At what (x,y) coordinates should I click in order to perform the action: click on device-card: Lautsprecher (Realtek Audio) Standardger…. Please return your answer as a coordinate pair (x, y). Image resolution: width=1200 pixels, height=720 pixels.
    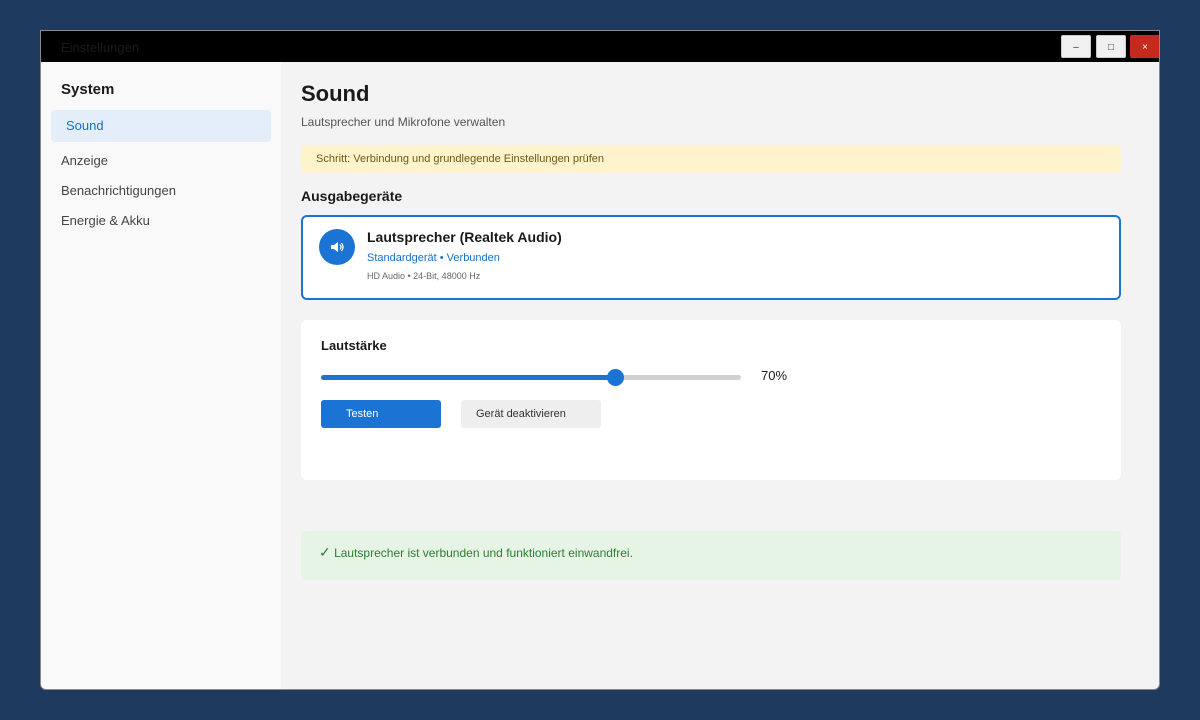
    Looking at the image, I should click on (711, 257).